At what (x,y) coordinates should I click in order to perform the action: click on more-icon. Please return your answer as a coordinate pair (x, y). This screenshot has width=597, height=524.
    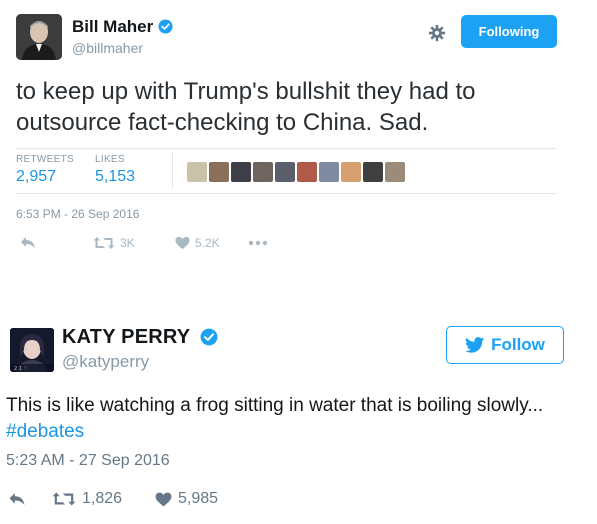
    Looking at the image, I should click on (258, 243).